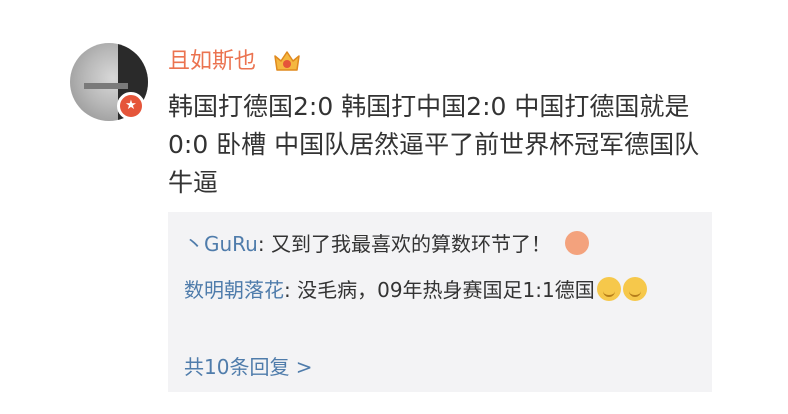 Image resolution: width=788 pixels, height=414 pixels. Describe the element at coordinates (248, 367) in the screenshot. I see `view-replies-link: 共10条回复 >` at that location.